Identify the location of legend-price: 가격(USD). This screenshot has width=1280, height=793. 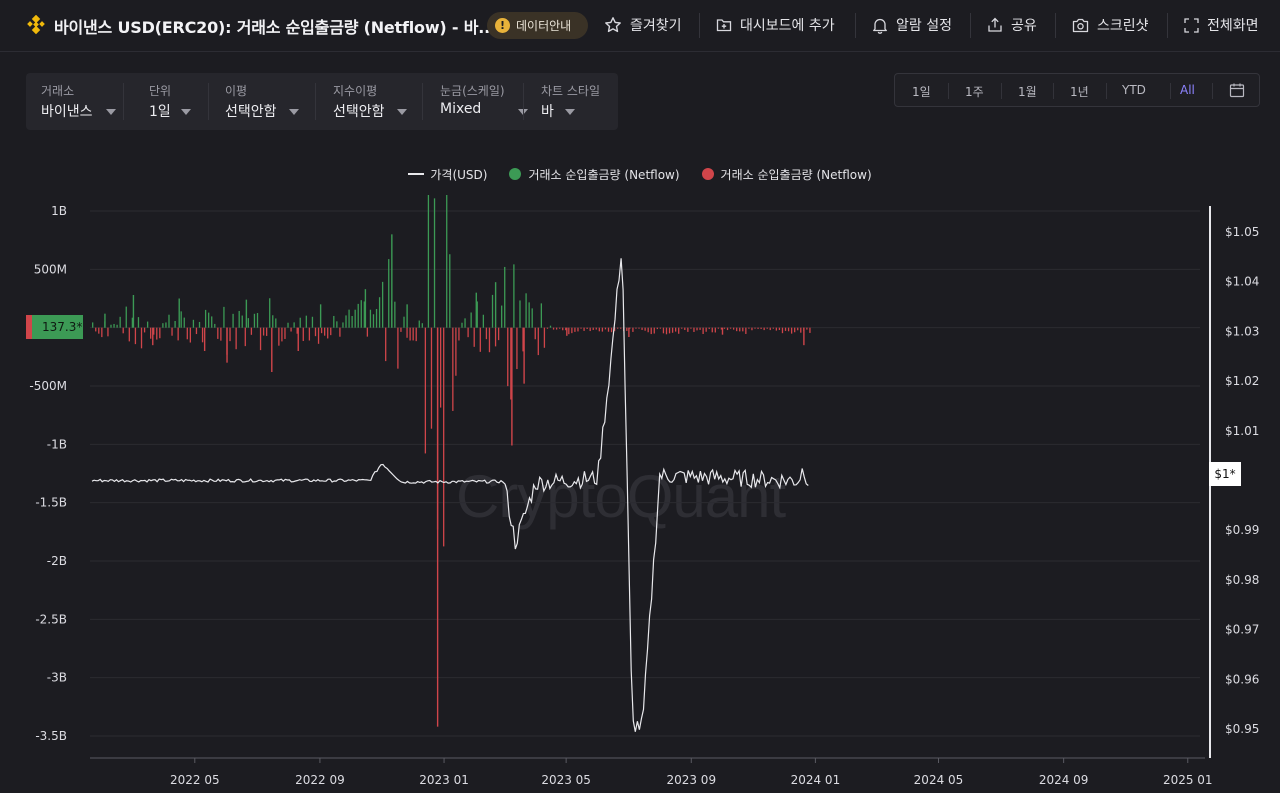
(447, 174).